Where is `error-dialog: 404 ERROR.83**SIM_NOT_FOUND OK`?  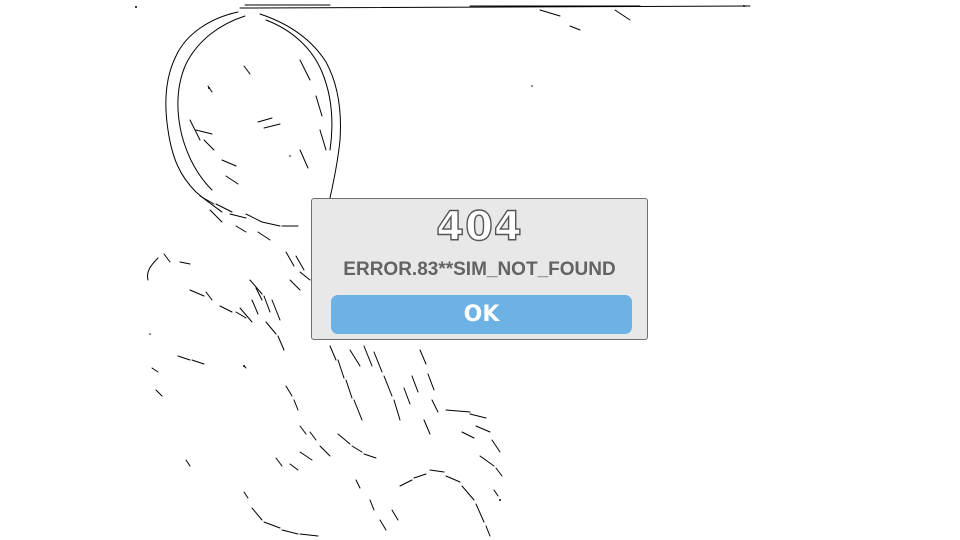
error-dialog: 404 ERROR.83**SIM_NOT_FOUND OK is located at coordinates (479, 269).